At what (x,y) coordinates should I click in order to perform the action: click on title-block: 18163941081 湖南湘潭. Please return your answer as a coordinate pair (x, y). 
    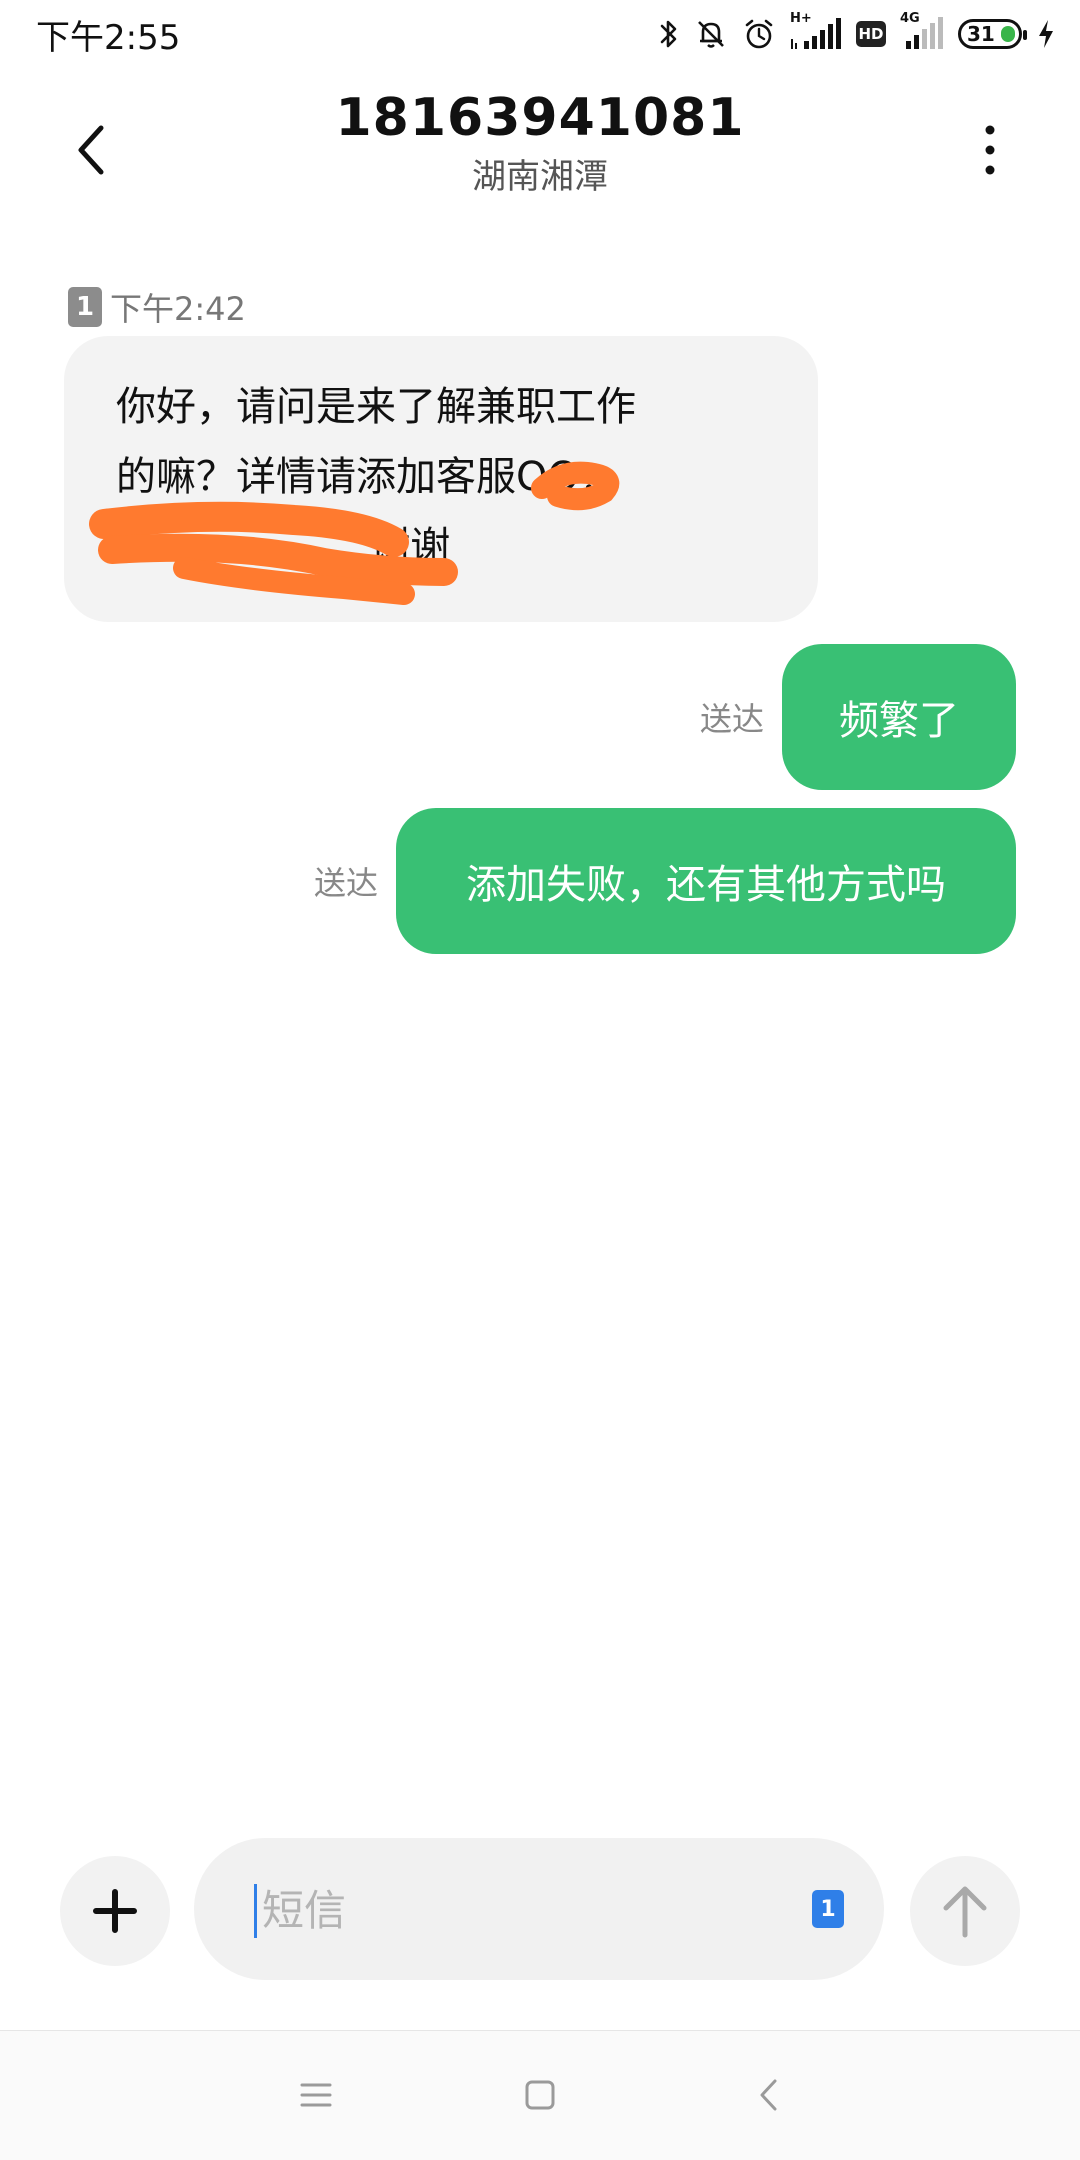
    Looking at the image, I should click on (540, 143).